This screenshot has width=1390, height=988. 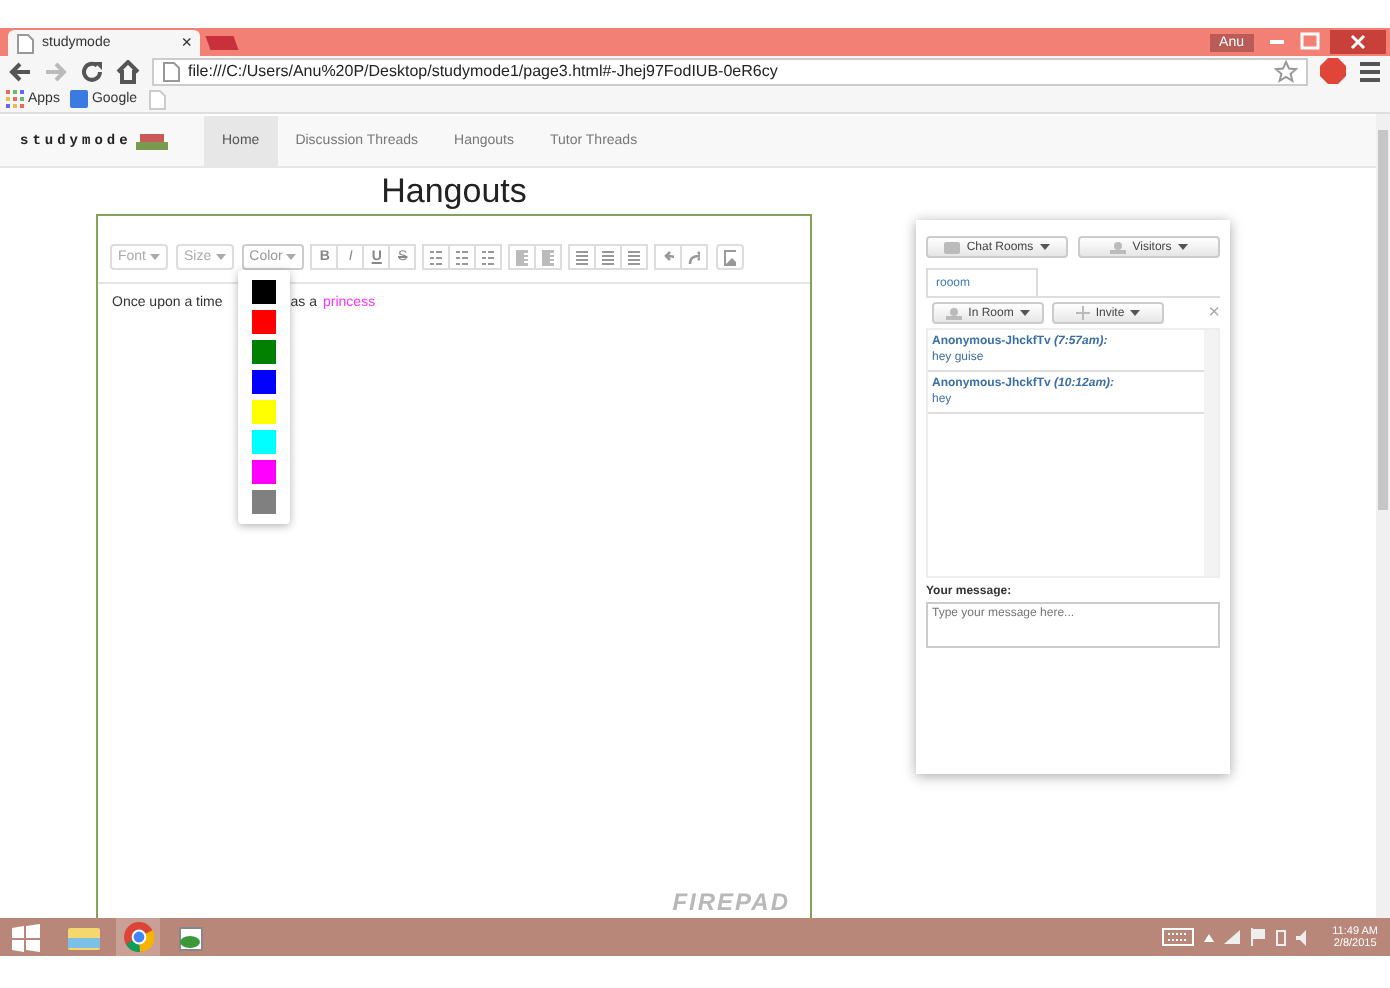 What do you see at coordinates (1286, 71) in the screenshot?
I see `star-icon` at bounding box center [1286, 71].